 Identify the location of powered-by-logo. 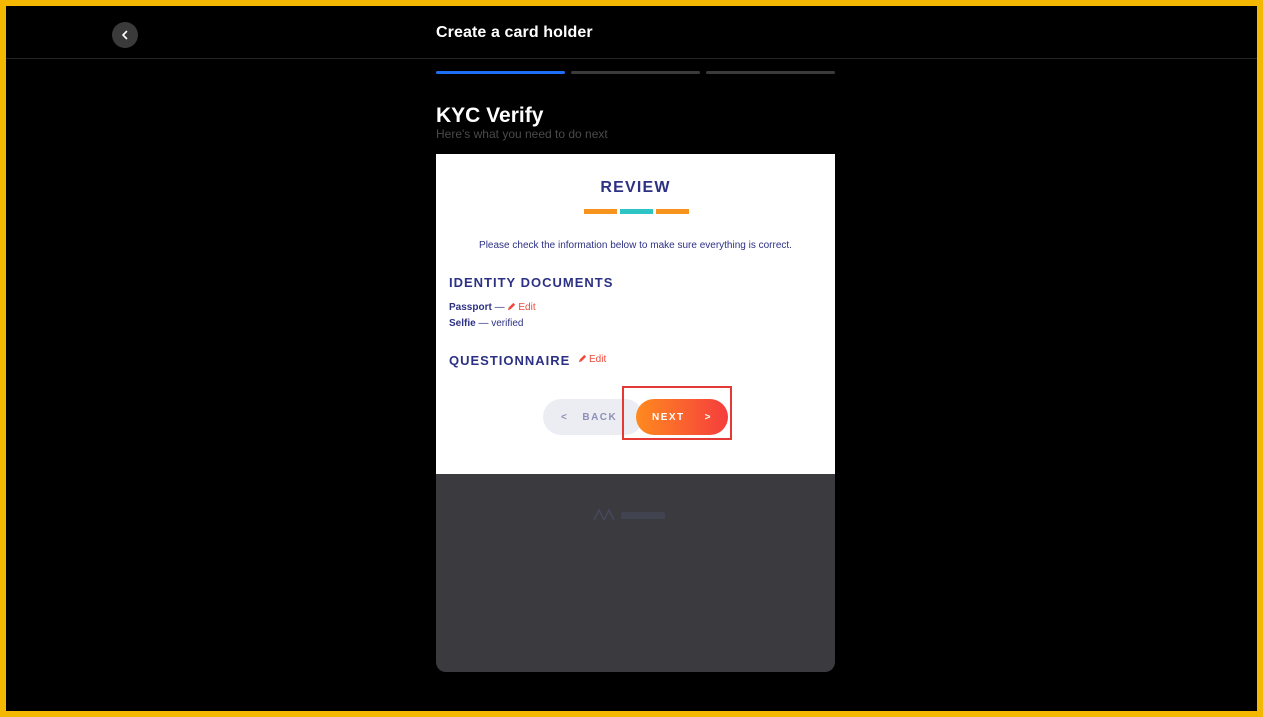
(628, 515).